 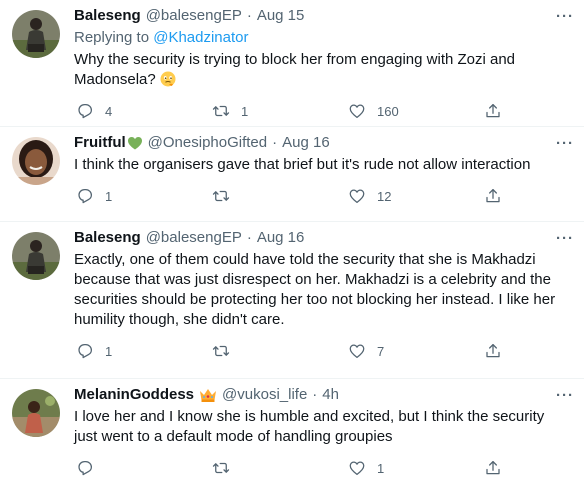 I want to click on like-count: 12, so click(x=384, y=196).